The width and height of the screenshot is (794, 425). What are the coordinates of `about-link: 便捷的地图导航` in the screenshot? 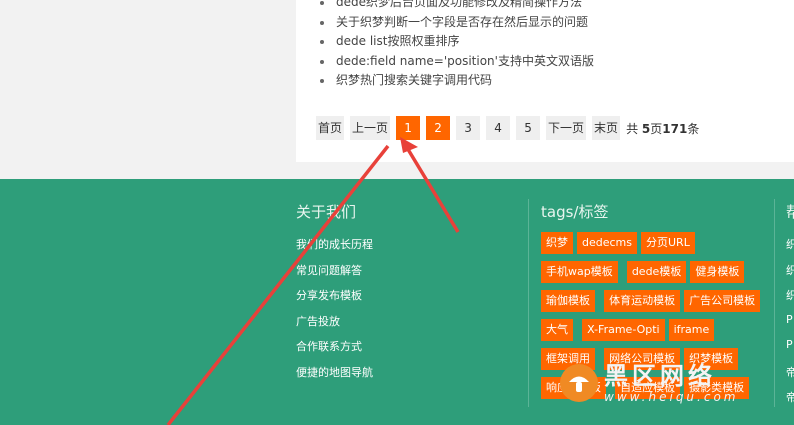 It's located at (334, 377).